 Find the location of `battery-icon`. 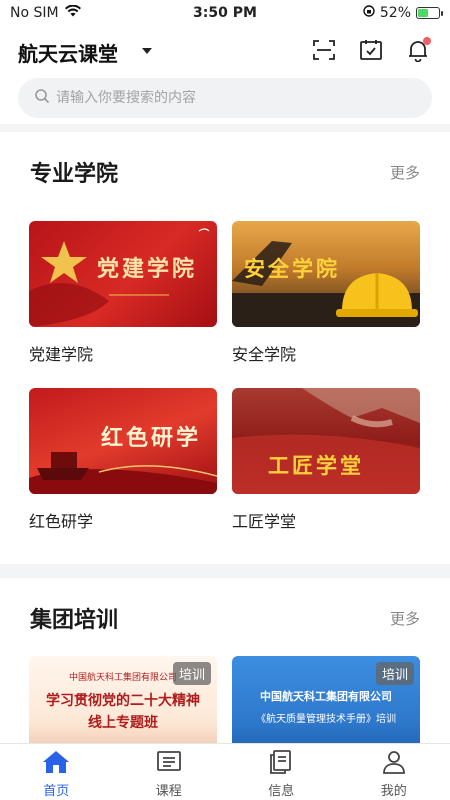

battery-icon is located at coordinates (429, 13).